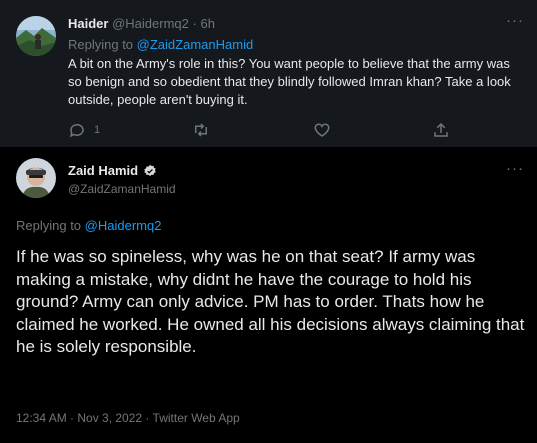  I want to click on replying-to: Replying to @Haidermq2, so click(88, 225).